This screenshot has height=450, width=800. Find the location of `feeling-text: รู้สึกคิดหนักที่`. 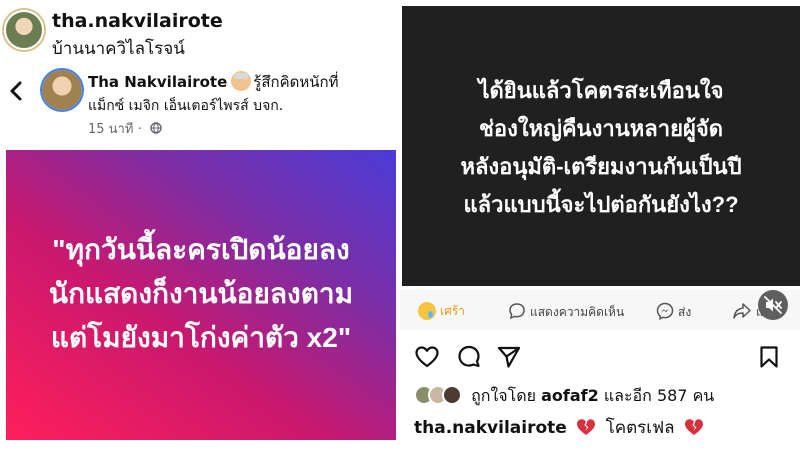

feeling-text: รู้สึกคิดหนักที่ is located at coordinates (296, 82).